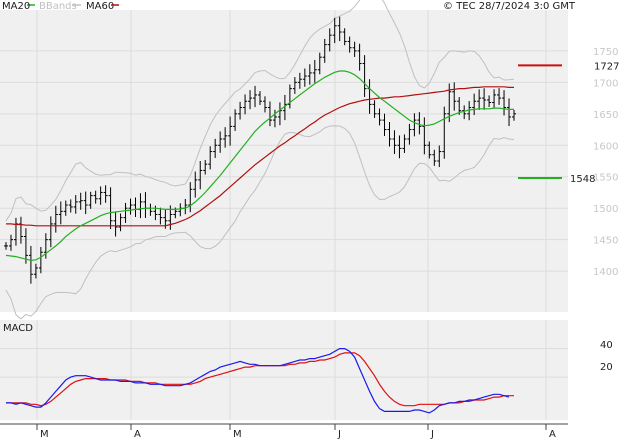 The width and height of the screenshot is (627, 440). I want to click on macd-tick-20: 20, so click(606, 367).